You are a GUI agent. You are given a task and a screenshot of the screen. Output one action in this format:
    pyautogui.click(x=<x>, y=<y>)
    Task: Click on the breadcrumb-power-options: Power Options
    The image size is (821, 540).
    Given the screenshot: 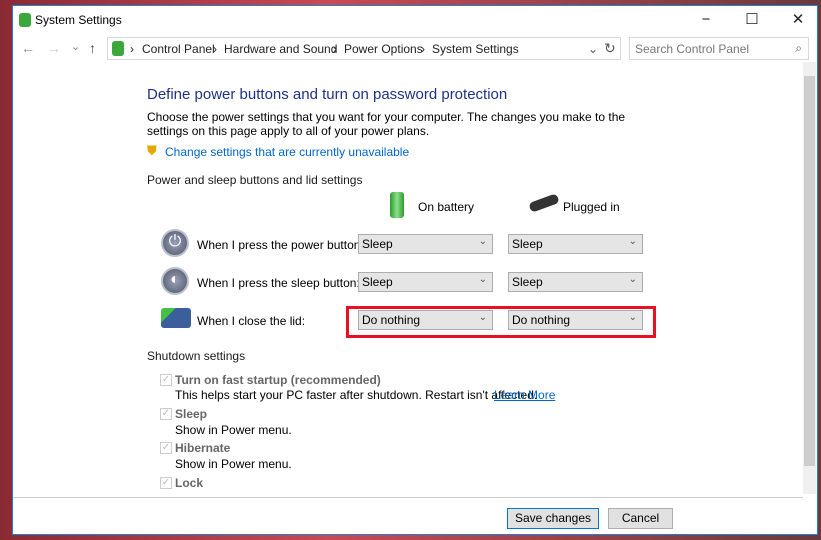 What is the action you would take?
    pyautogui.click(x=383, y=49)
    